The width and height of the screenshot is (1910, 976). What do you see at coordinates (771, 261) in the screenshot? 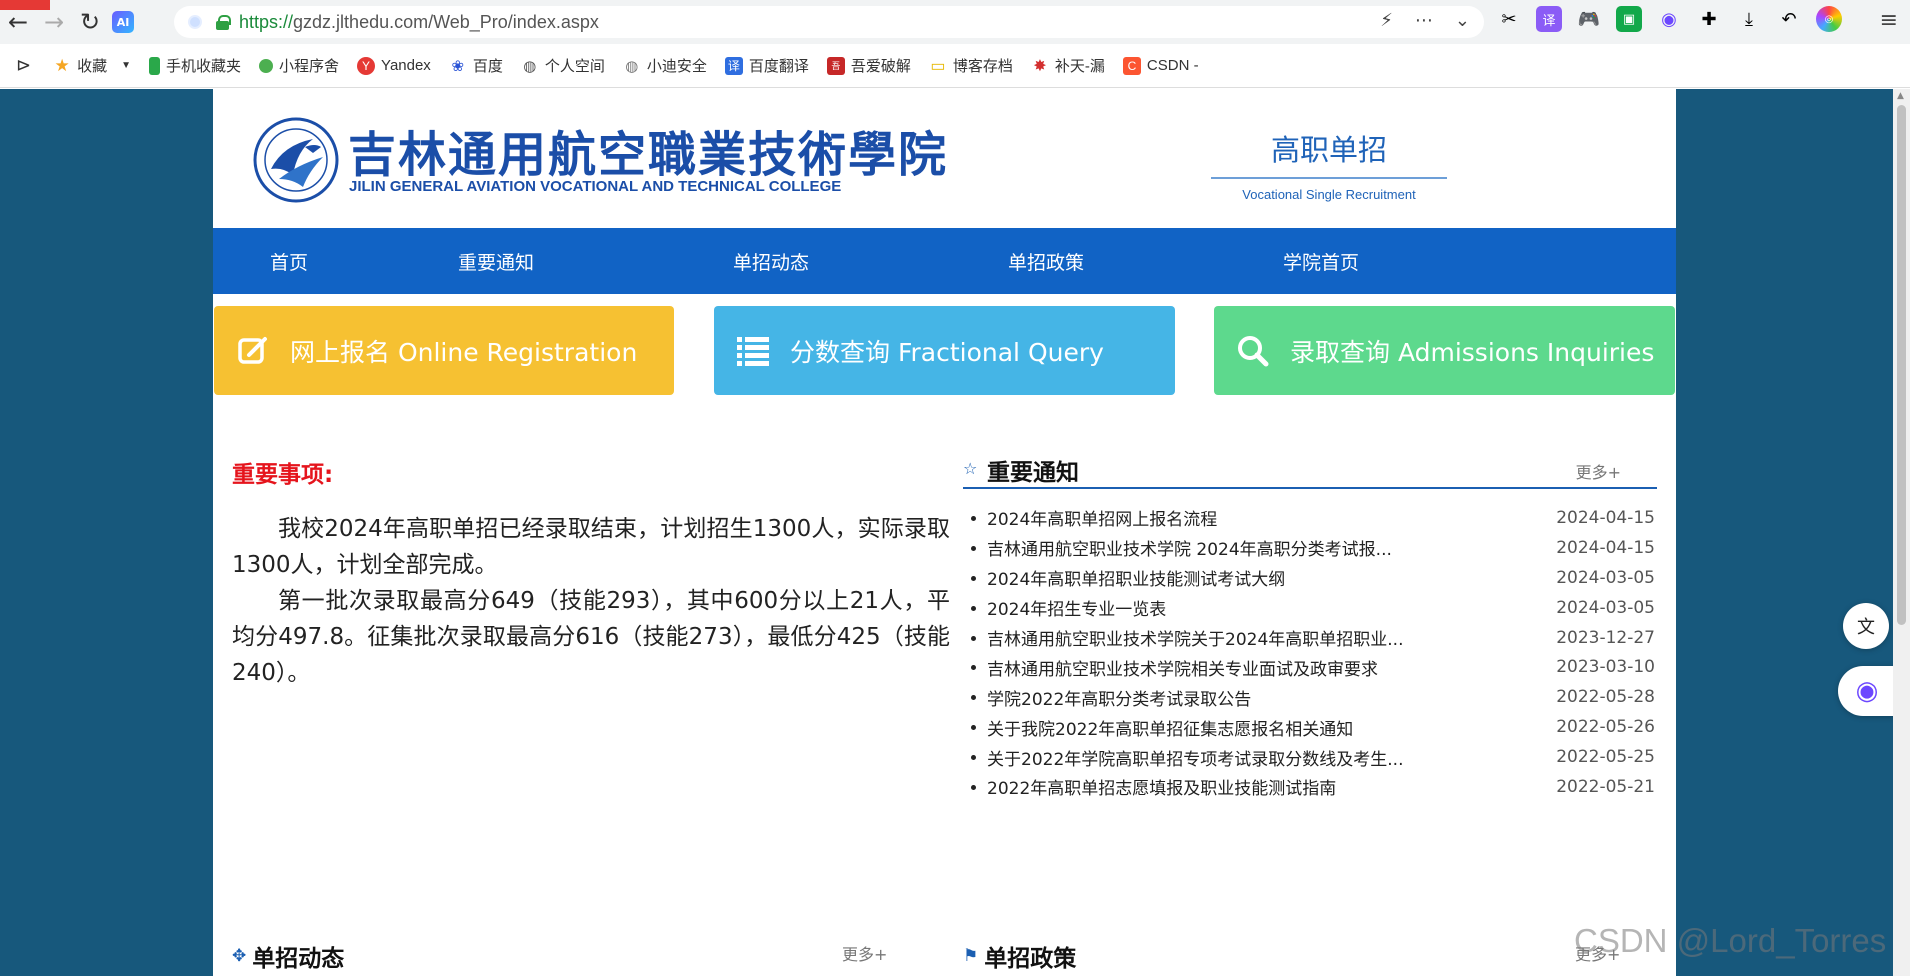
I see `nav-dynamics: 单招动态` at bounding box center [771, 261].